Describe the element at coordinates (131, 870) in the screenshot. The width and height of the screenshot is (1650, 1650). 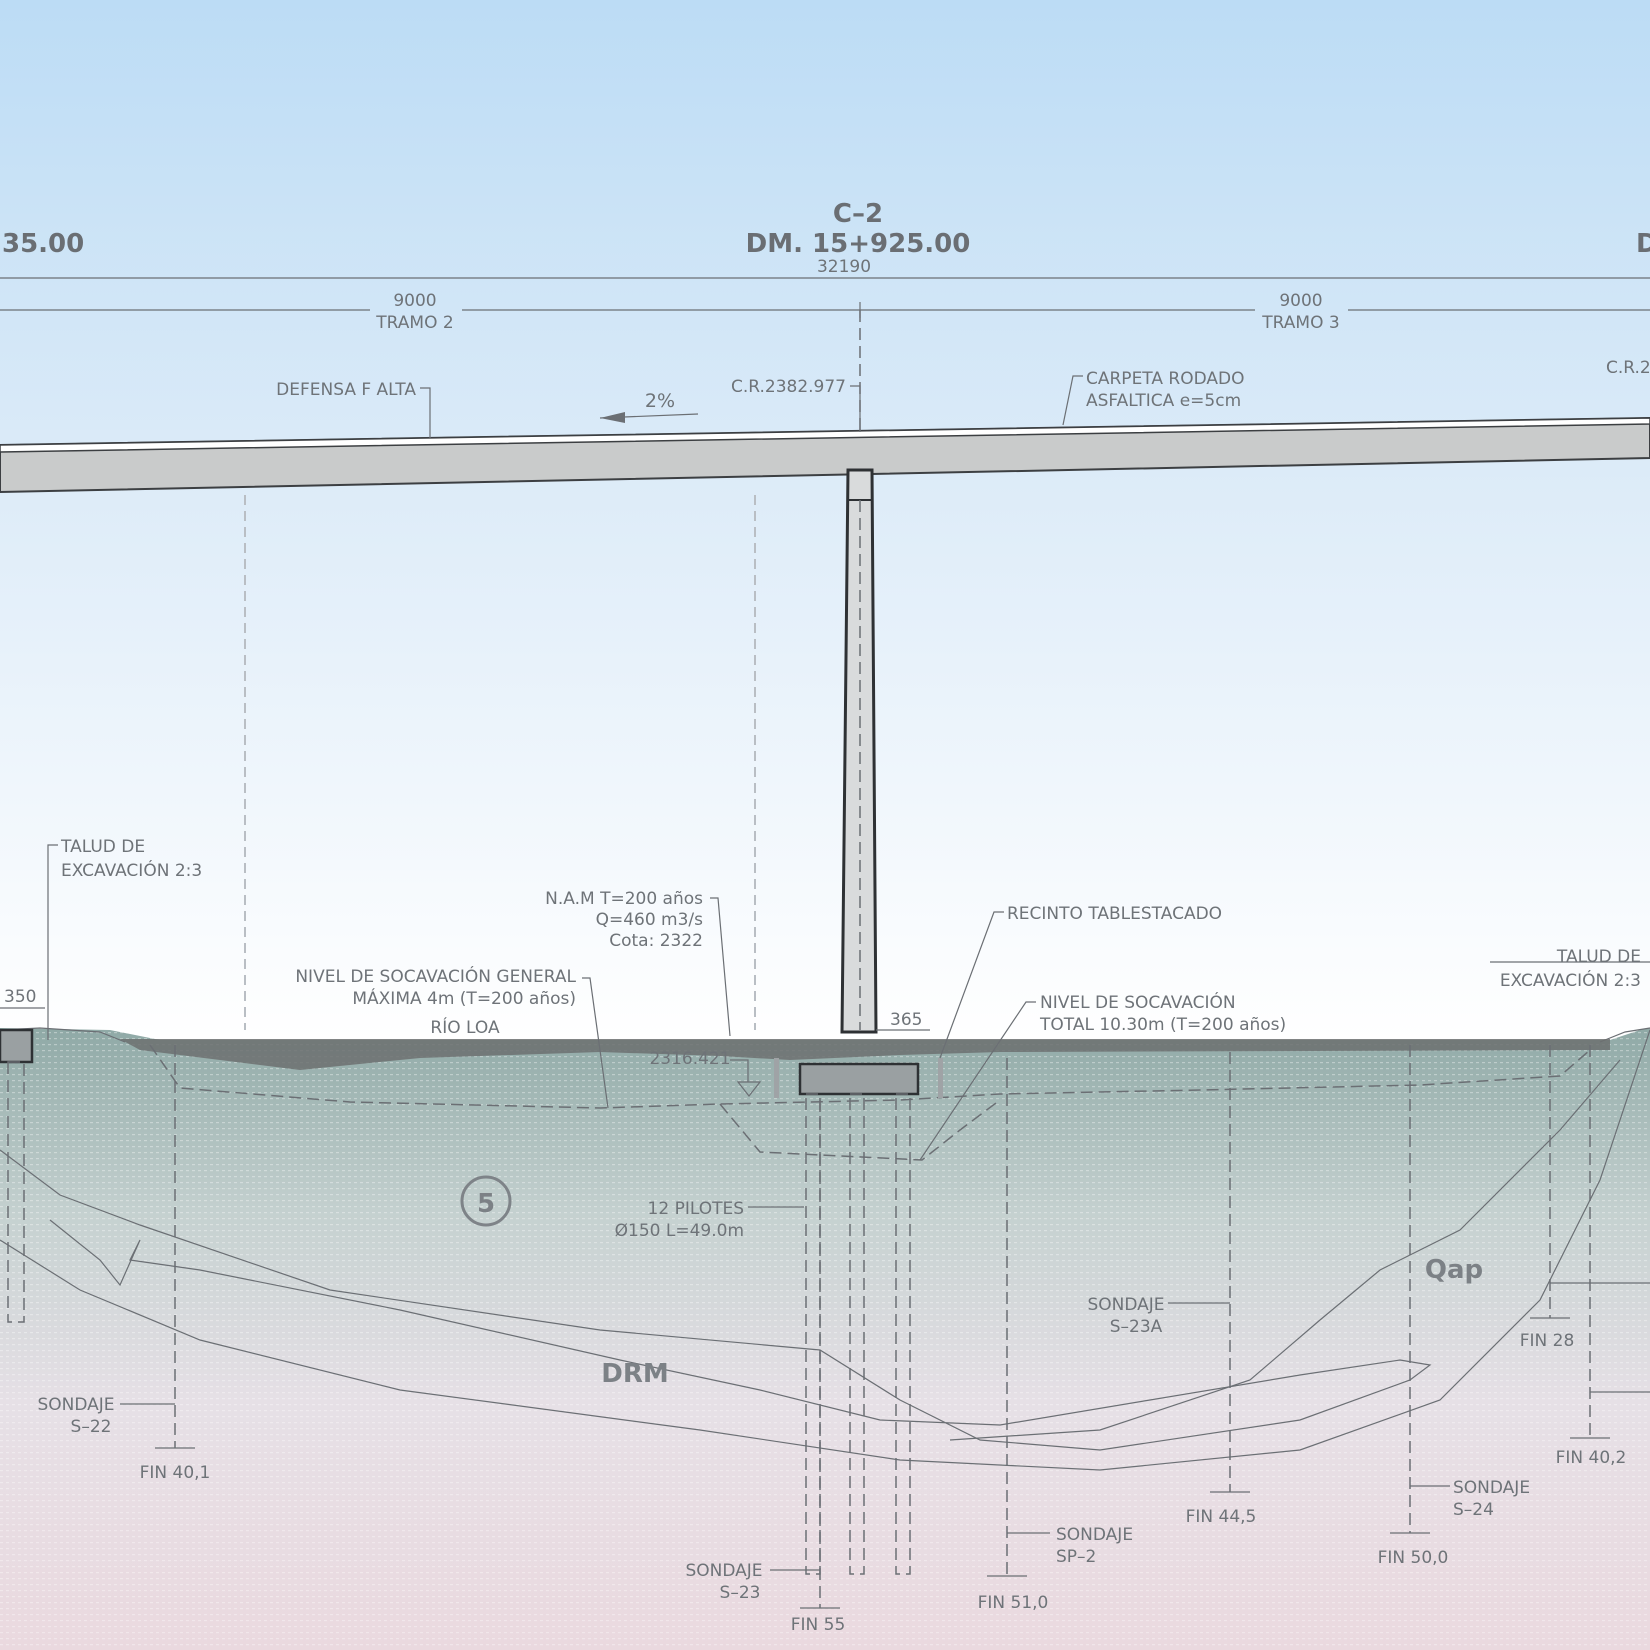
I see `talud-left-label-2: EXCAVACIÓN 2:3` at that location.